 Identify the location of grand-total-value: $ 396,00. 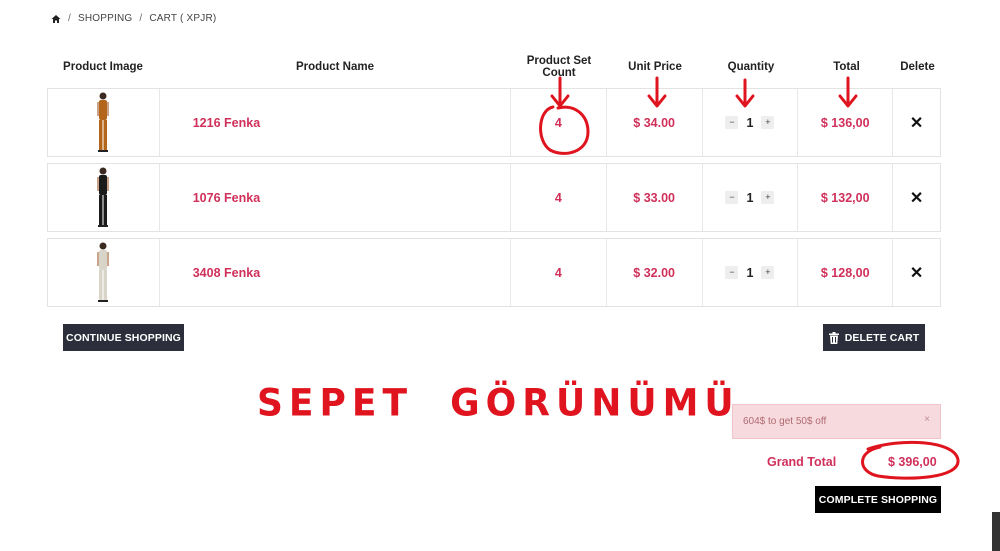
(912, 462).